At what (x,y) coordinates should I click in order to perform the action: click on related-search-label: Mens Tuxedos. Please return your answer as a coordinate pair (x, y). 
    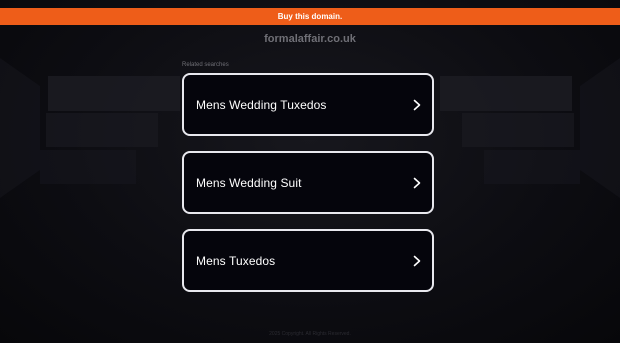
    Looking at the image, I should click on (236, 260).